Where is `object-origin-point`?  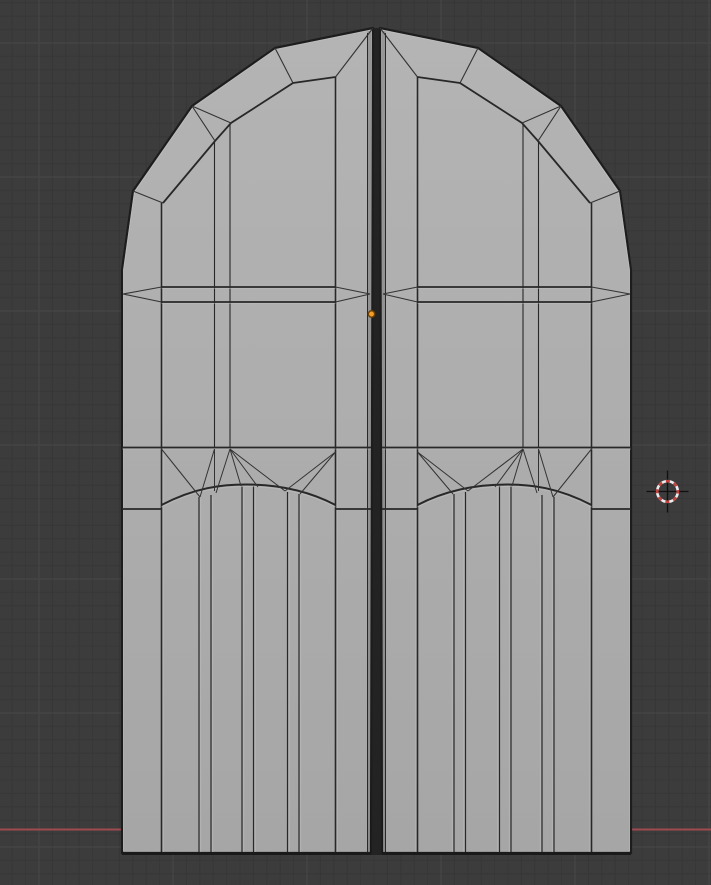 object-origin-point is located at coordinates (371, 314).